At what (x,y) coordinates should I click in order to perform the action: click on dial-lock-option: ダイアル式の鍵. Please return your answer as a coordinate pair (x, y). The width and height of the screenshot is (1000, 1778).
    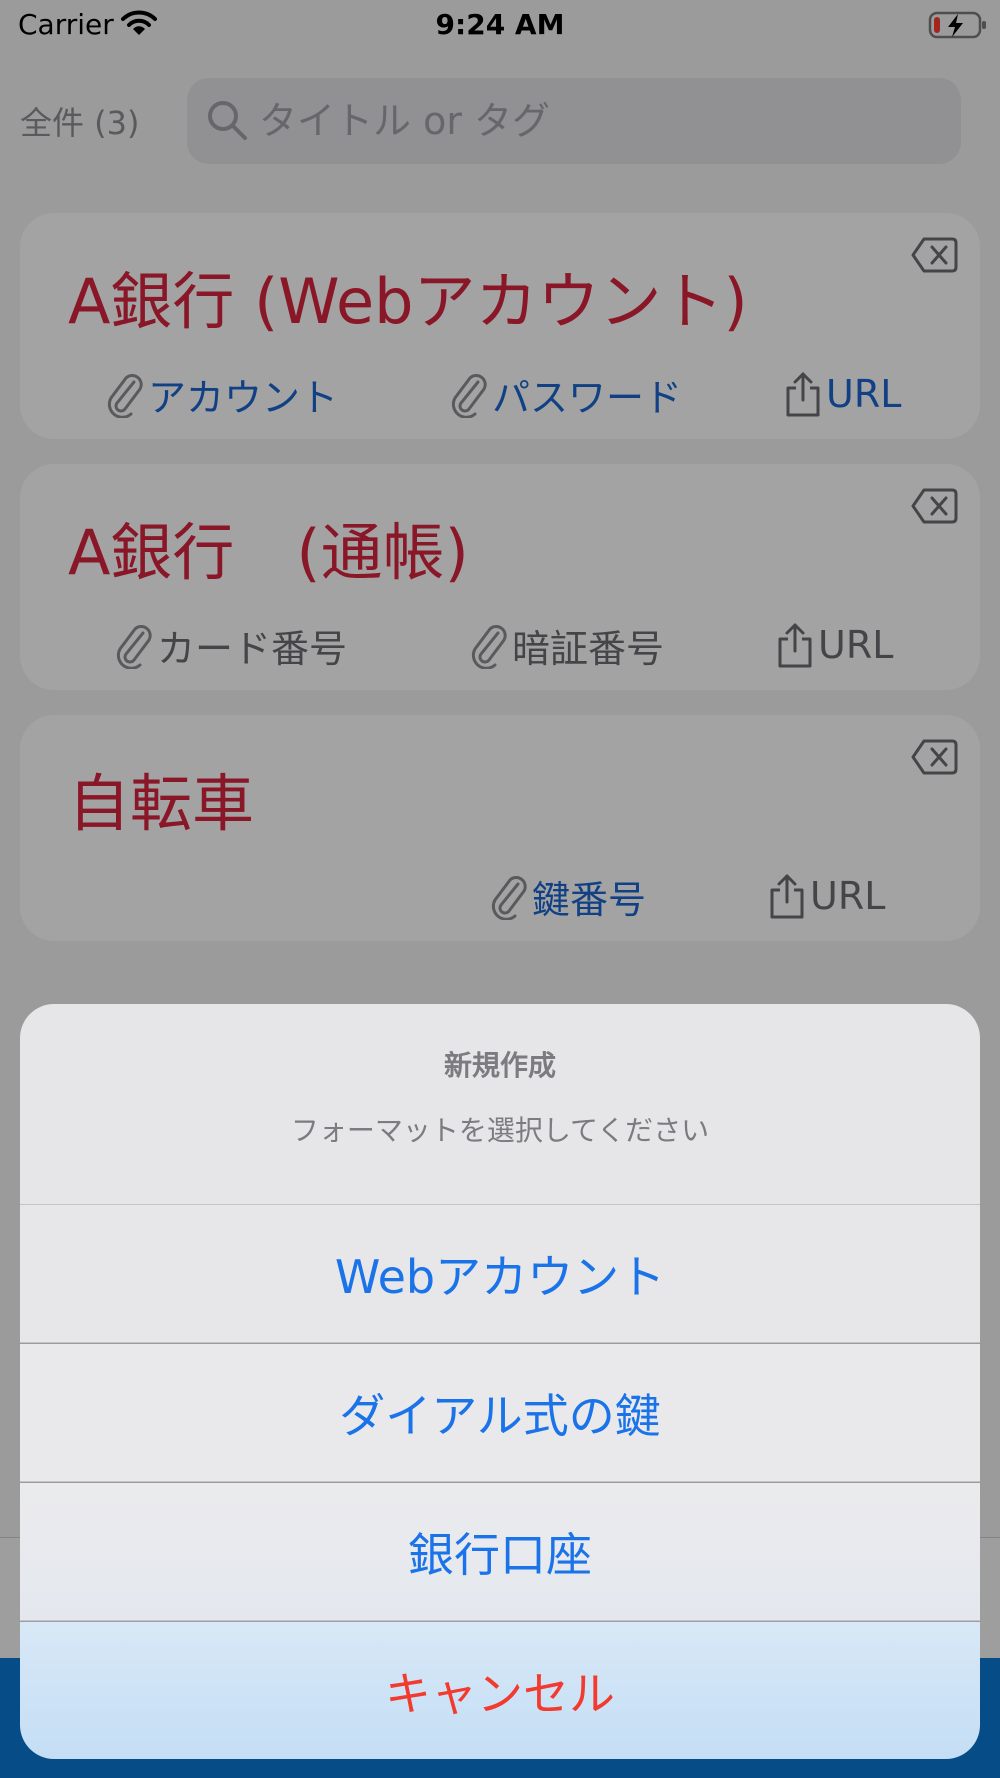
    Looking at the image, I should click on (500, 1413).